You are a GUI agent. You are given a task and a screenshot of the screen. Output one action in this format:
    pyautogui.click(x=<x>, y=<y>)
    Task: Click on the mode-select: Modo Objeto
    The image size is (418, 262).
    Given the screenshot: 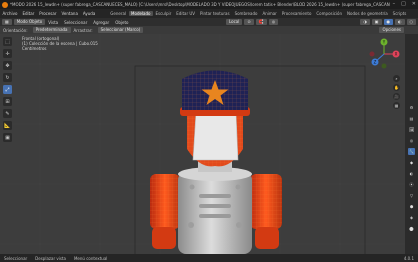 What is the action you would take?
    pyautogui.click(x=29, y=22)
    